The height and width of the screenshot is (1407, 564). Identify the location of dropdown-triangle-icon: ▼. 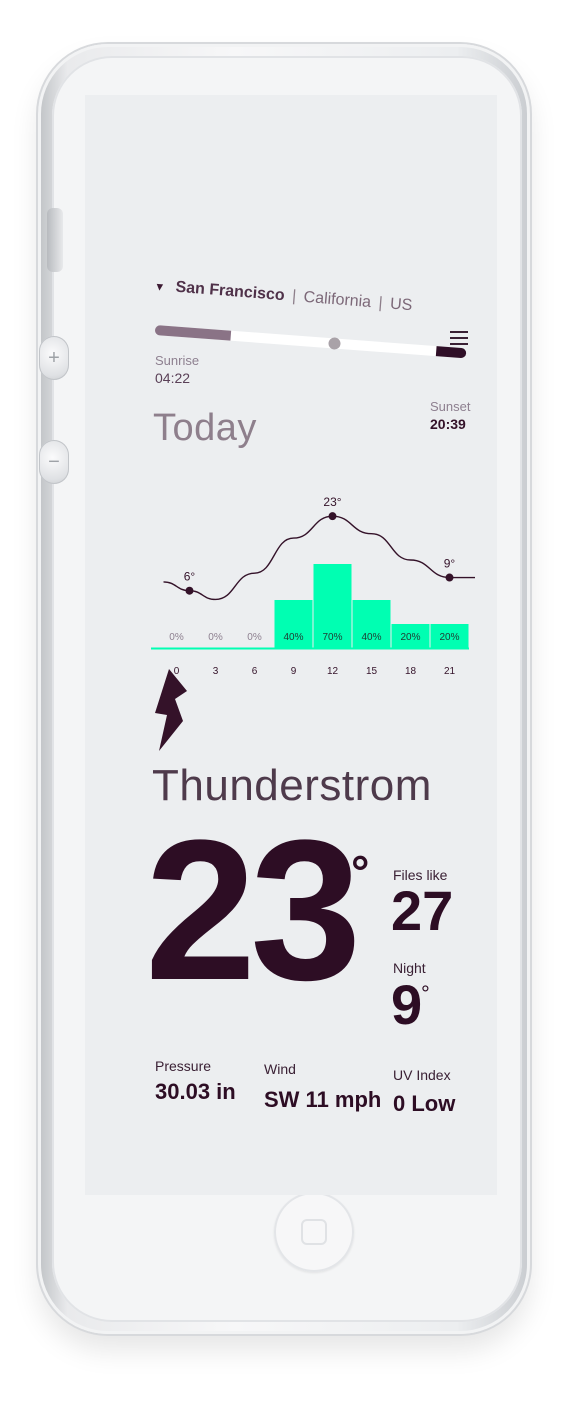
(160, 287).